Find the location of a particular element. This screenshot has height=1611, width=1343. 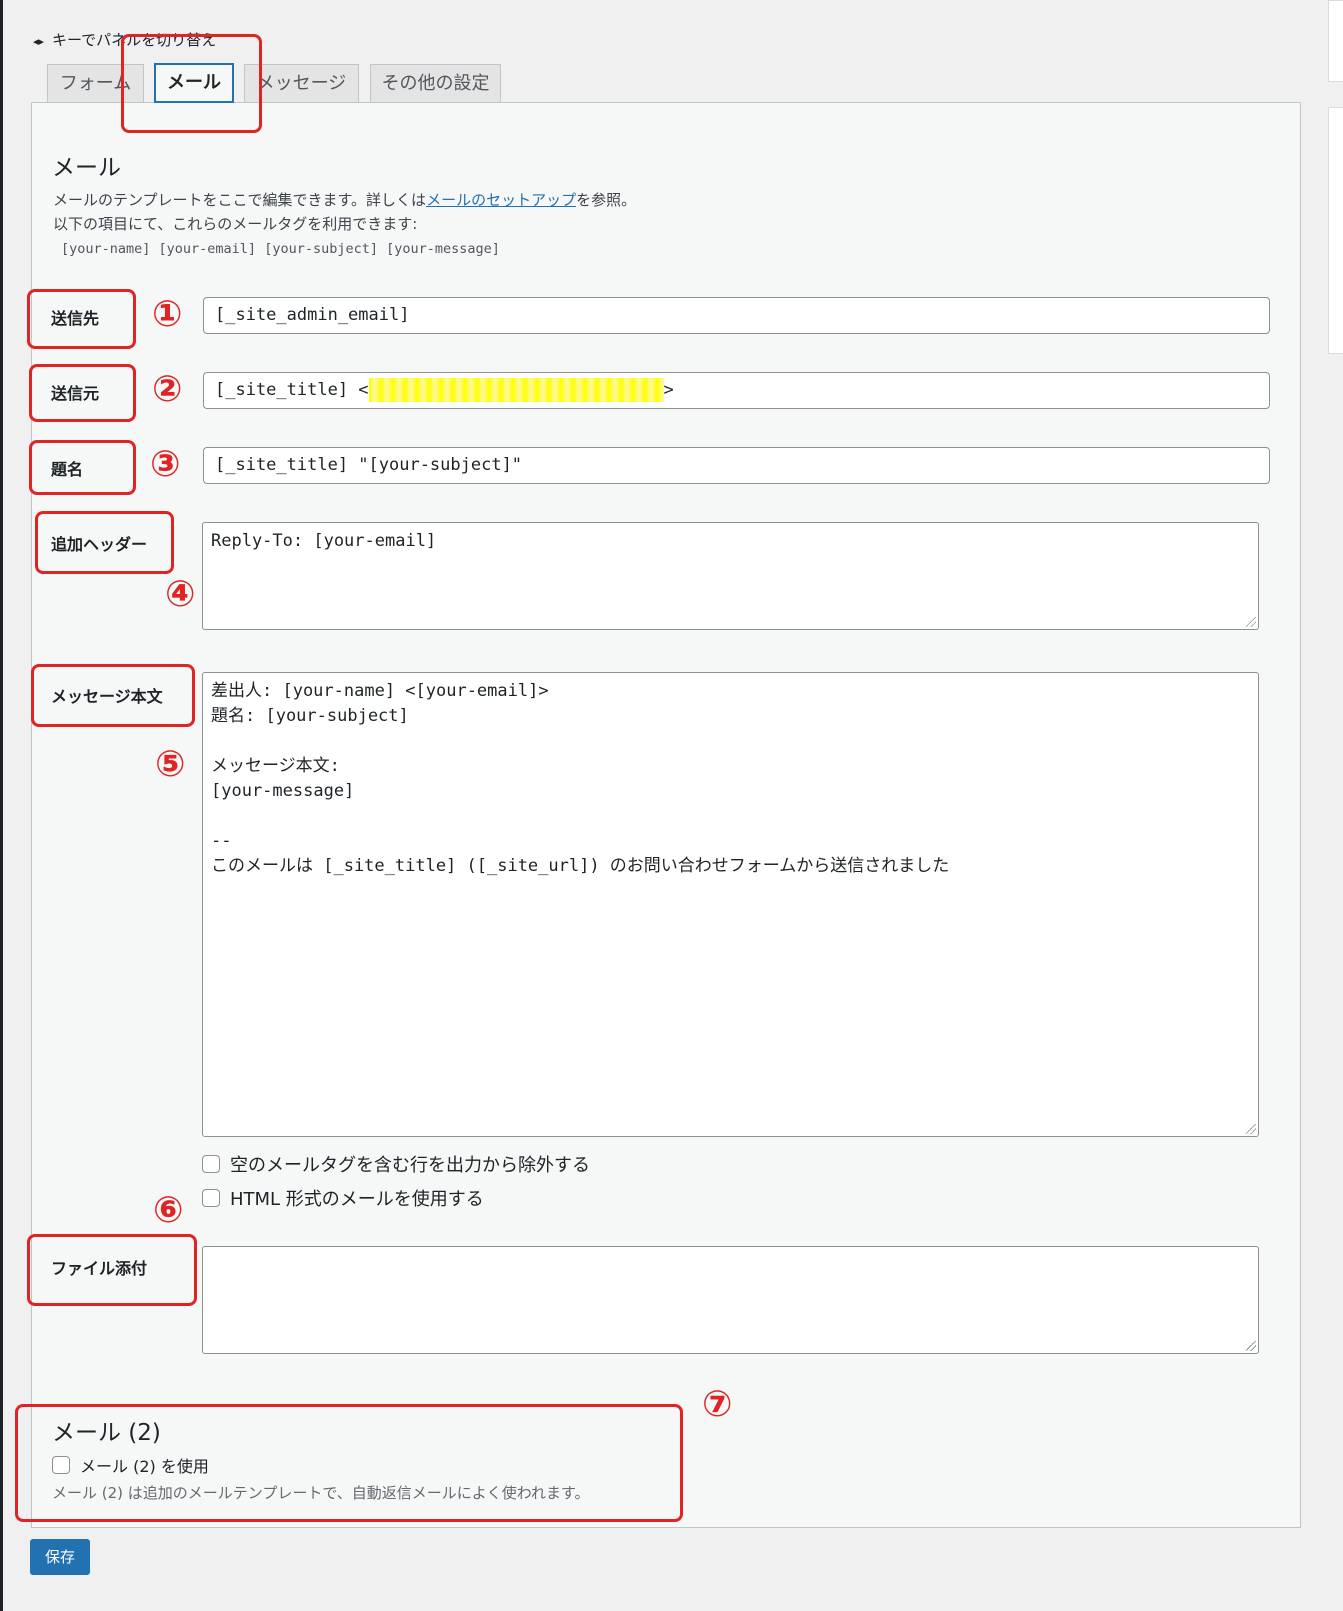

annotation-marker-4: ④ is located at coordinates (180, 594).